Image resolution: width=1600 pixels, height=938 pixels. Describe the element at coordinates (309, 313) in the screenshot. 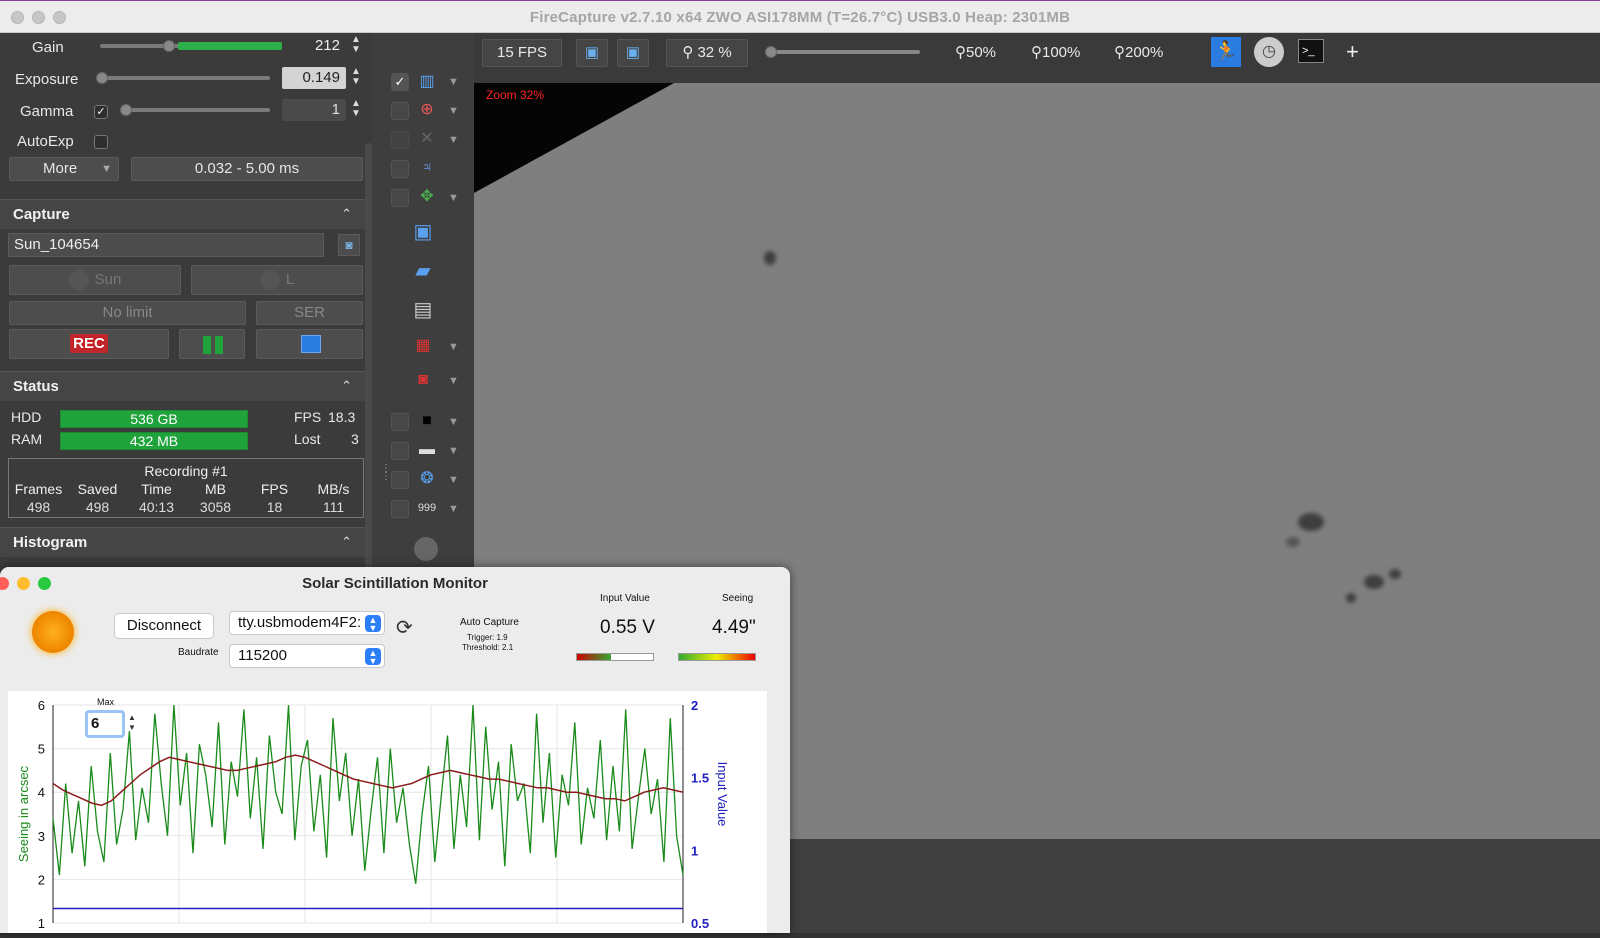

I see `format-button: SER` at that location.